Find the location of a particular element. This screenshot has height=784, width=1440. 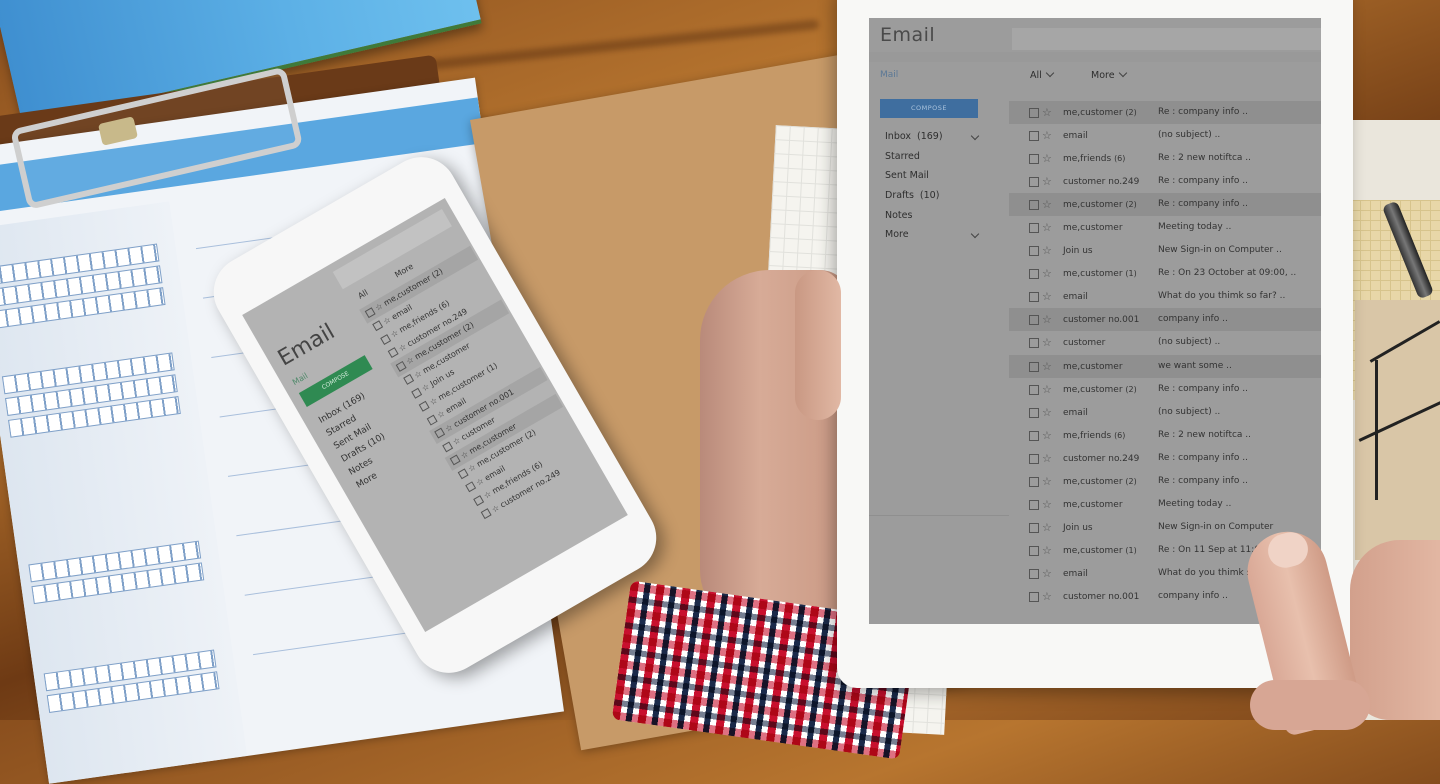

sidebar-item-inbox: Inbox (169) is located at coordinates (935, 137).